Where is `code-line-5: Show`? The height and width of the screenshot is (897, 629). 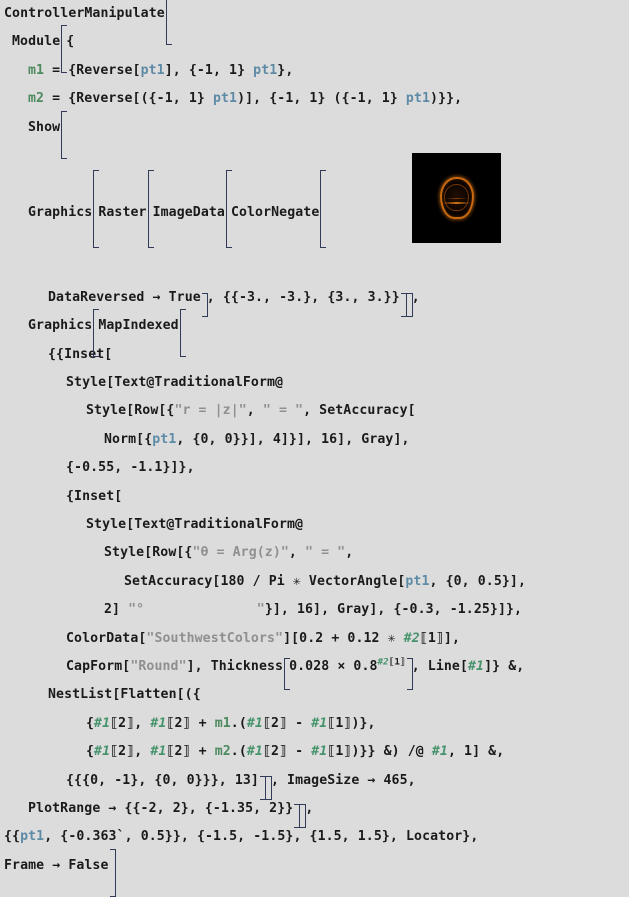 code-line-5: Show is located at coordinates (314, 134).